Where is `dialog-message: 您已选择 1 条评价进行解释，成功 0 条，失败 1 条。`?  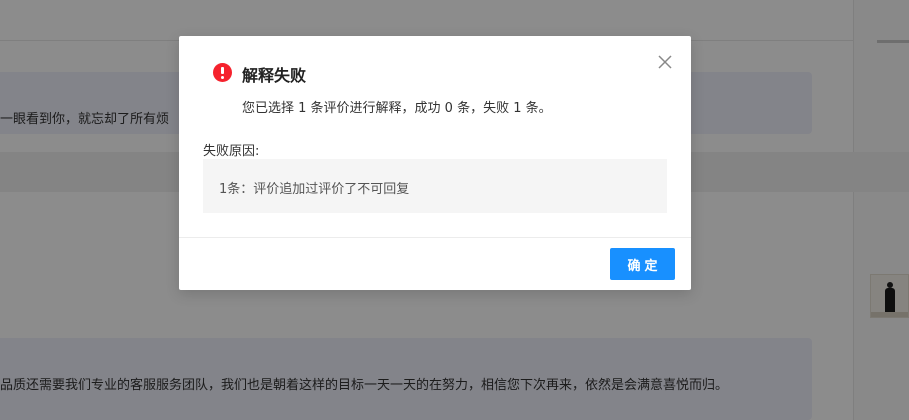 dialog-message: 您已选择 1 条评价进行解释，成功 0 条，失败 1 条。 is located at coordinates (397, 108).